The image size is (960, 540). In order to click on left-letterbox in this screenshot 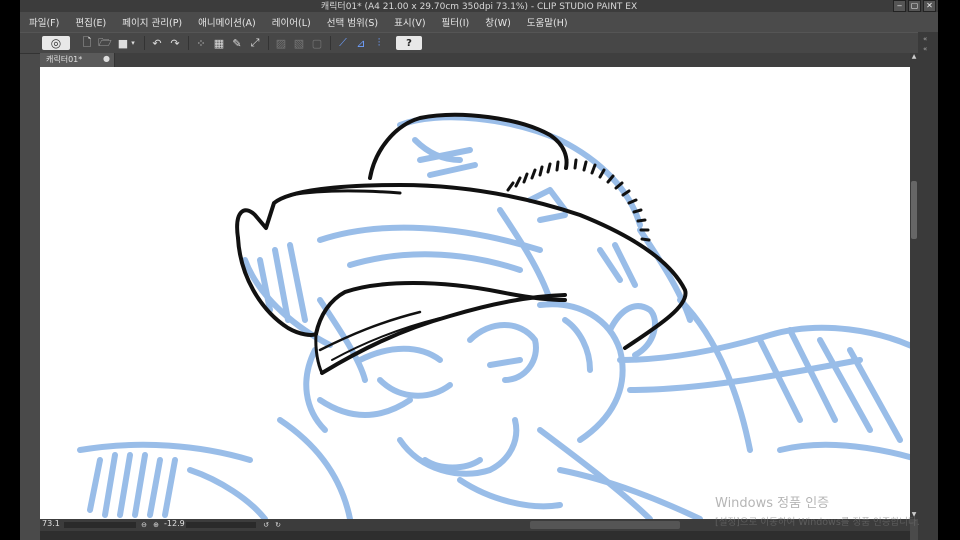, I will do `click(10, 270)`.